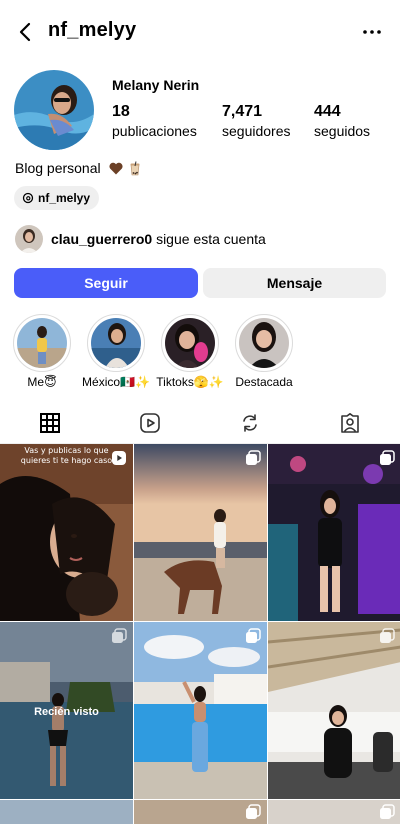 Image resolution: width=400 pixels, height=824 pixels. Describe the element at coordinates (106, 283) in the screenshot. I see `follow-button: Seguir` at that location.